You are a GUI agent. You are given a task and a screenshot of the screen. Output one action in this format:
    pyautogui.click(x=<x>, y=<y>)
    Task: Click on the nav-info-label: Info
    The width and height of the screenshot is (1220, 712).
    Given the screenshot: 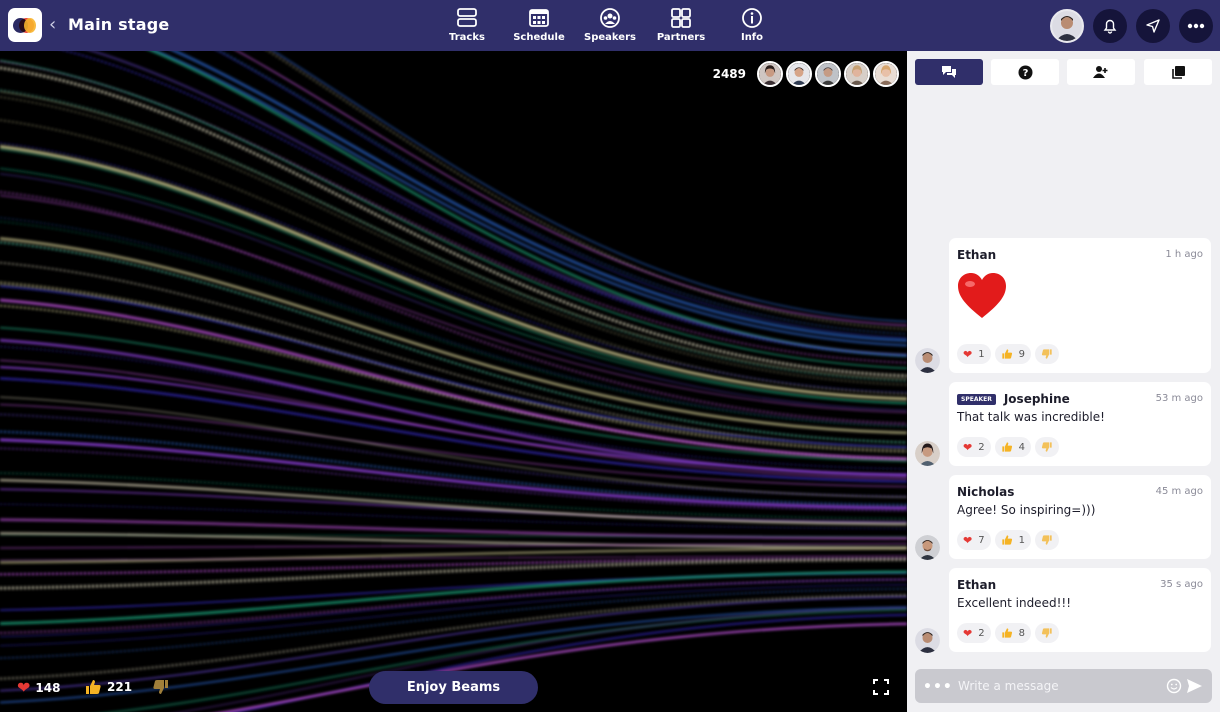 What is the action you would take?
    pyautogui.click(x=752, y=37)
    